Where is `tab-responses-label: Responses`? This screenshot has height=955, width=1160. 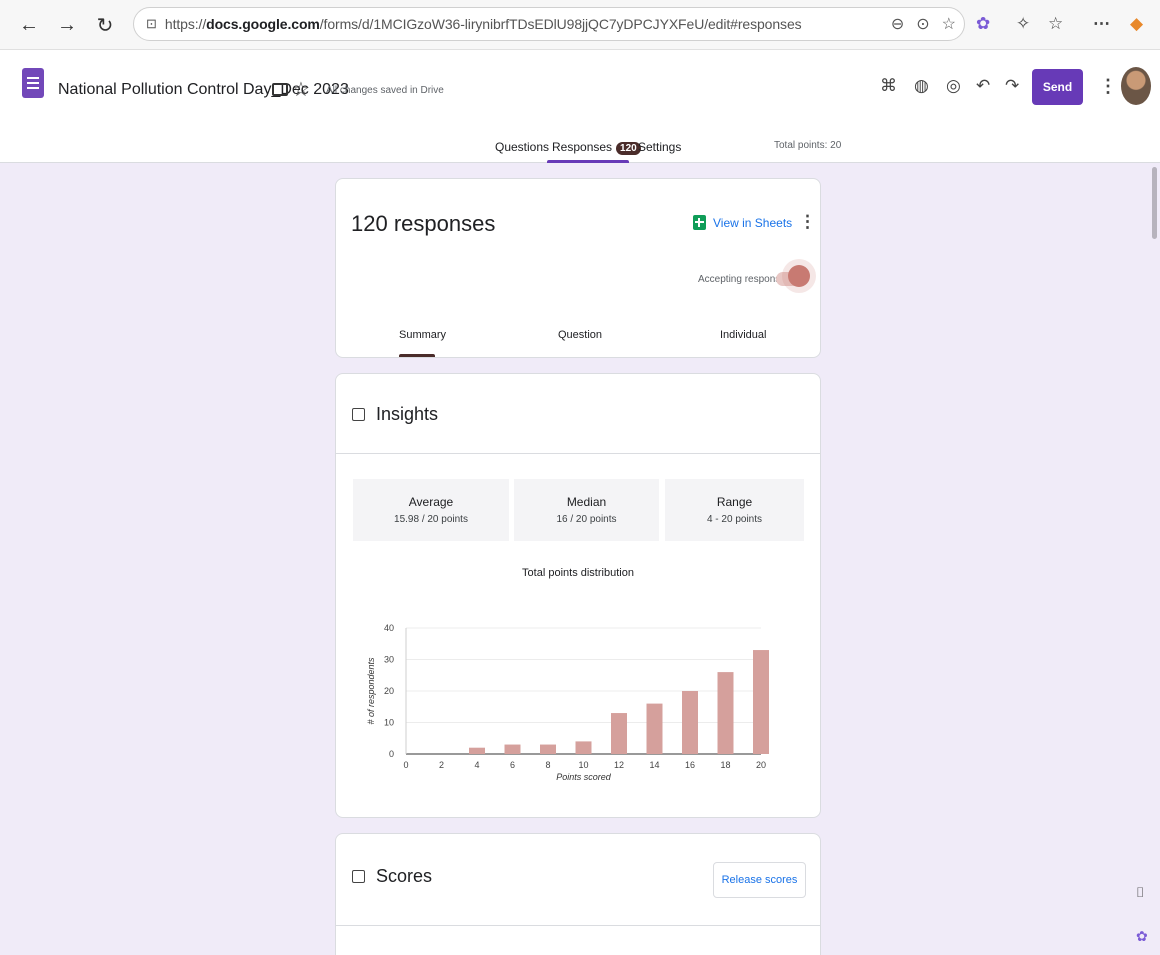
tab-responses-label: Responses is located at coordinates (582, 147).